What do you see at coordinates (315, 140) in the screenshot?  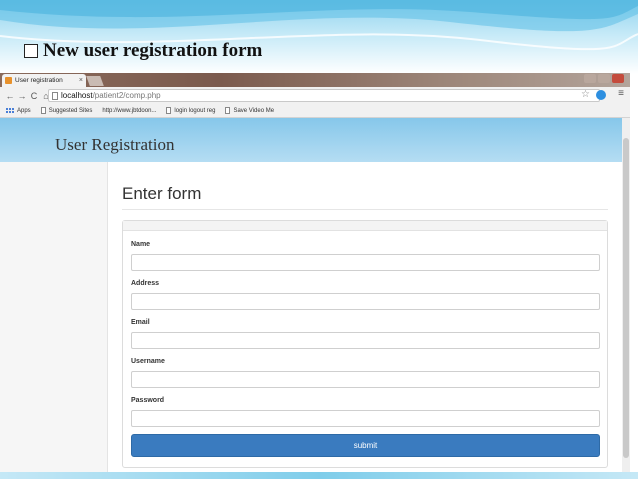 I see `site-header: User Registration` at bounding box center [315, 140].